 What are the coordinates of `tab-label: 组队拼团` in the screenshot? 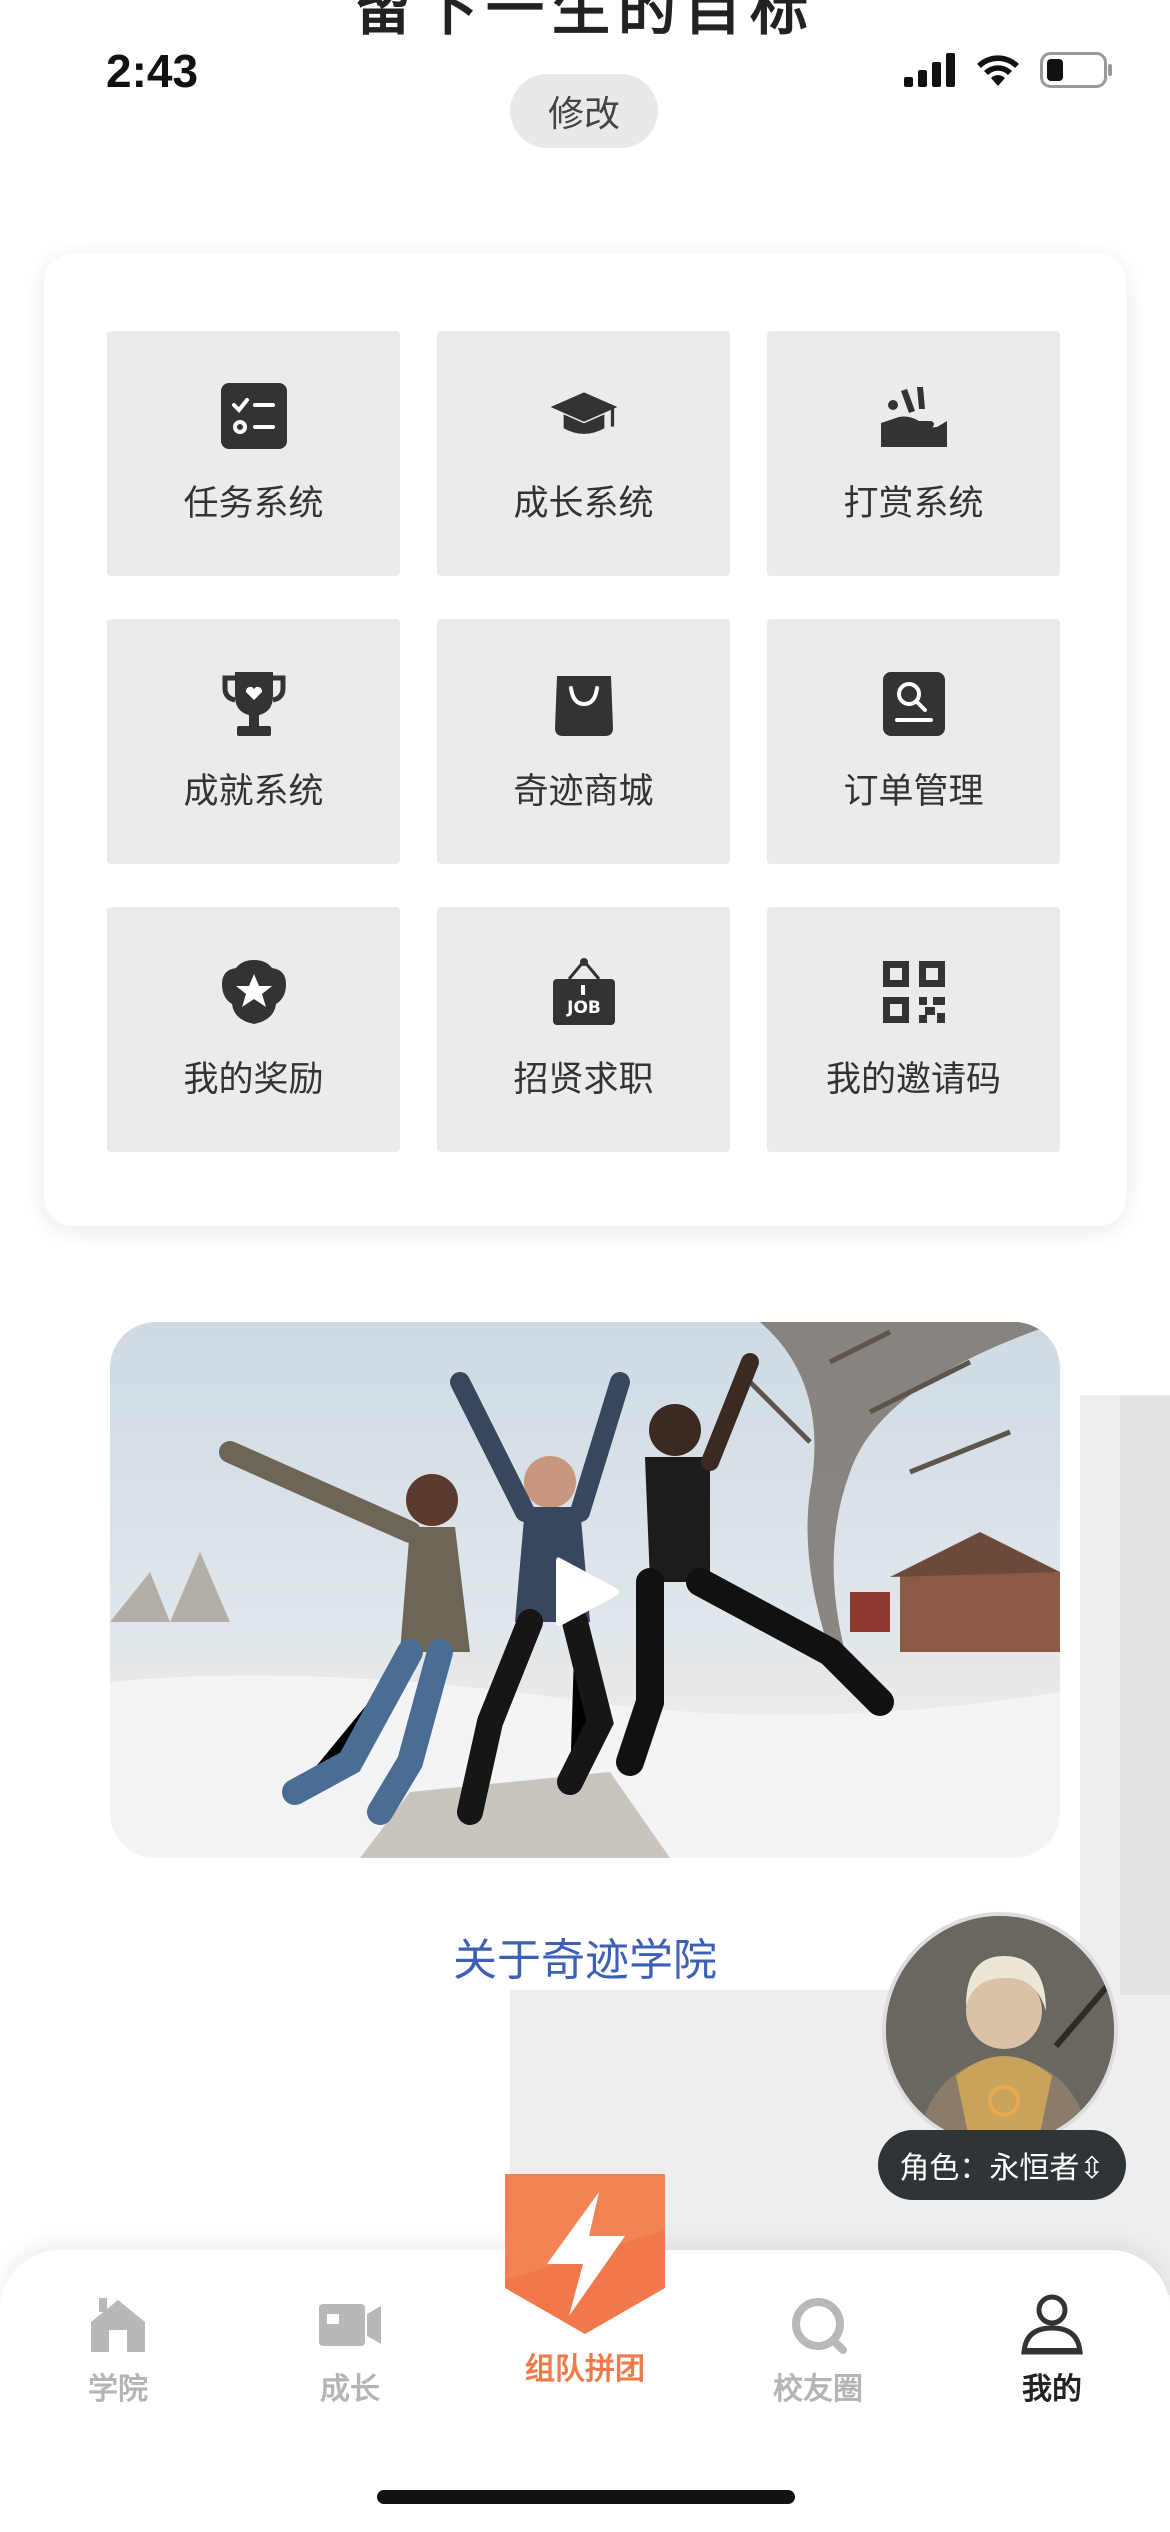 It's located at (585, 2369).